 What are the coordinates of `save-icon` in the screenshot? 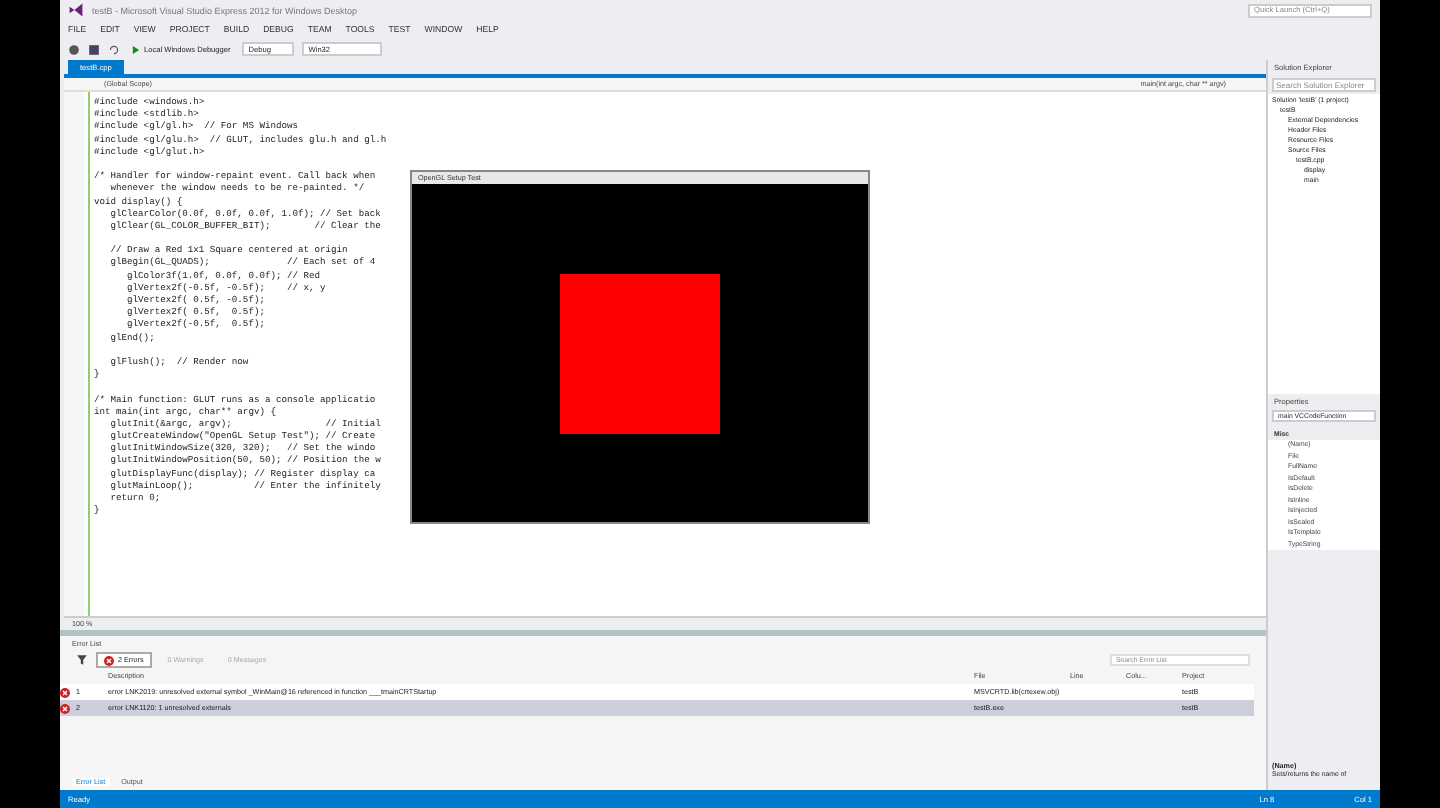 It's located at (94, 49).